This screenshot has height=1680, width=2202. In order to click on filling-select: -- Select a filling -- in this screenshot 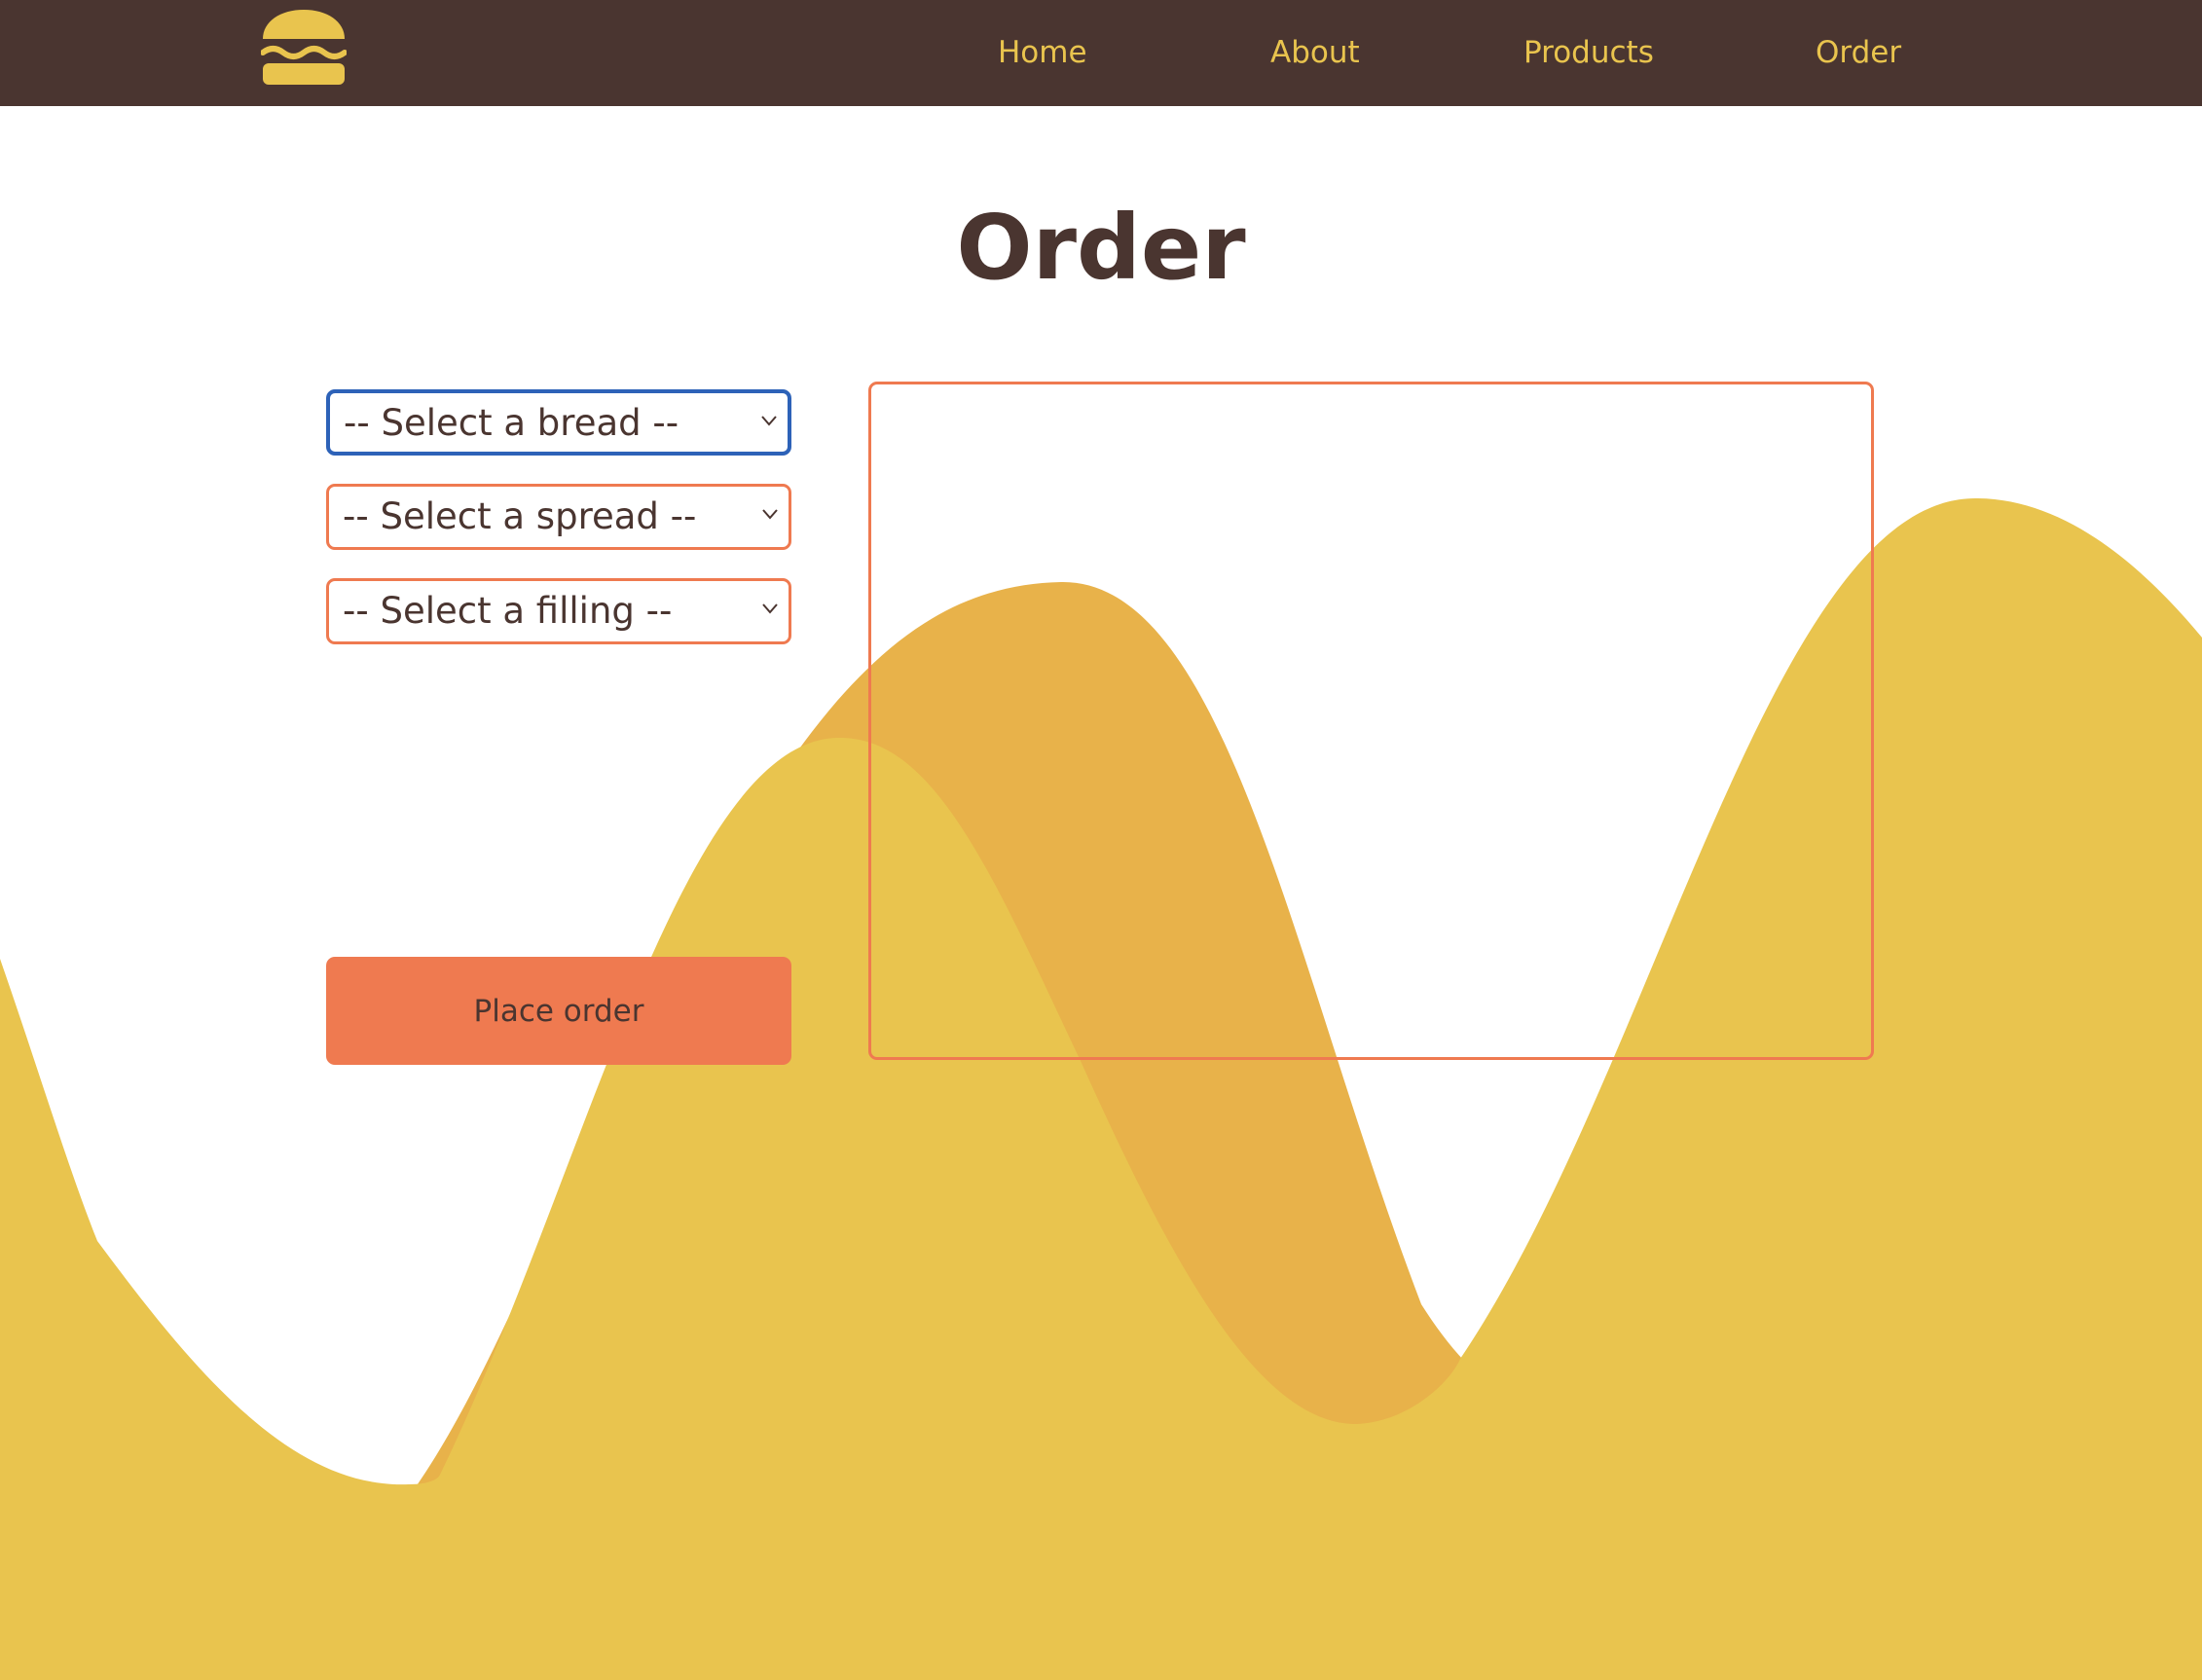, I will do `click(558, 611)`.